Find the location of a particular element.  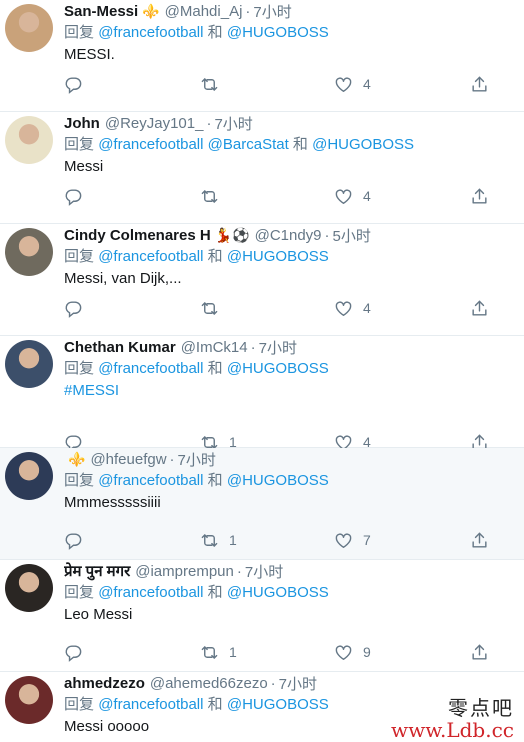

user-handle: @C1ndy9 is located at coordinates (288, 235).